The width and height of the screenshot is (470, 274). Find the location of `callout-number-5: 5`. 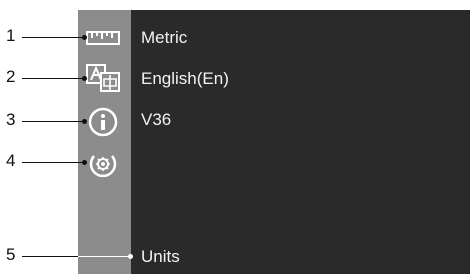

callout-number-5: 5 is located at coordinates (11, 254).